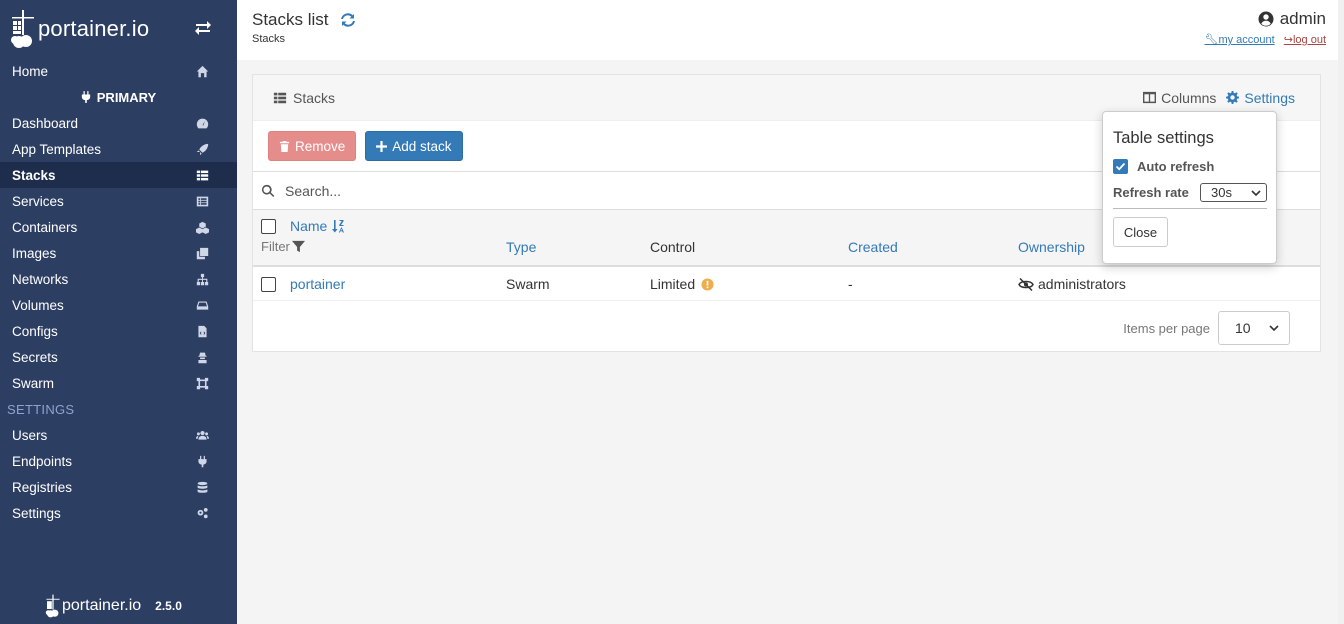 This screenshot has height=624, width=1344. What do you see at coordinates (707, 284) in the screenshot?
I see `exclamation-circle-icon` at bounding box center [707, 284].